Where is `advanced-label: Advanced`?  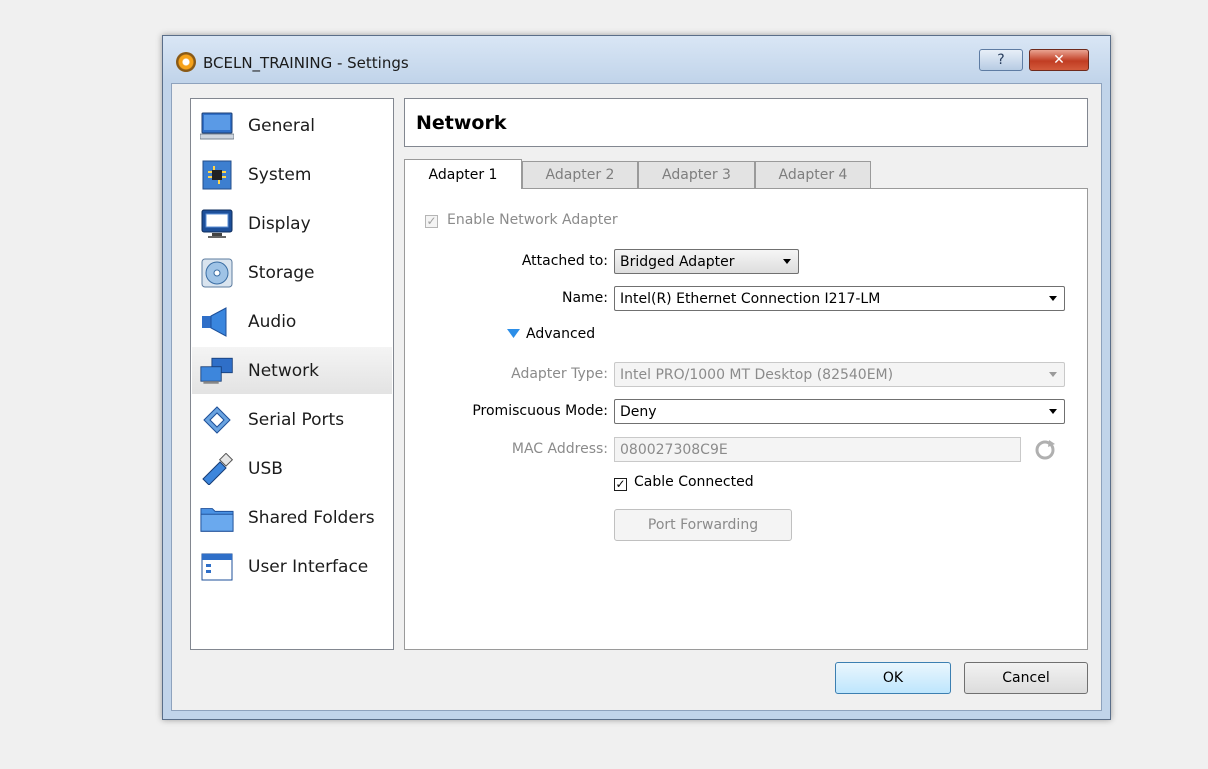 advanced-label: Advanced is located at coordinates (561, 334).